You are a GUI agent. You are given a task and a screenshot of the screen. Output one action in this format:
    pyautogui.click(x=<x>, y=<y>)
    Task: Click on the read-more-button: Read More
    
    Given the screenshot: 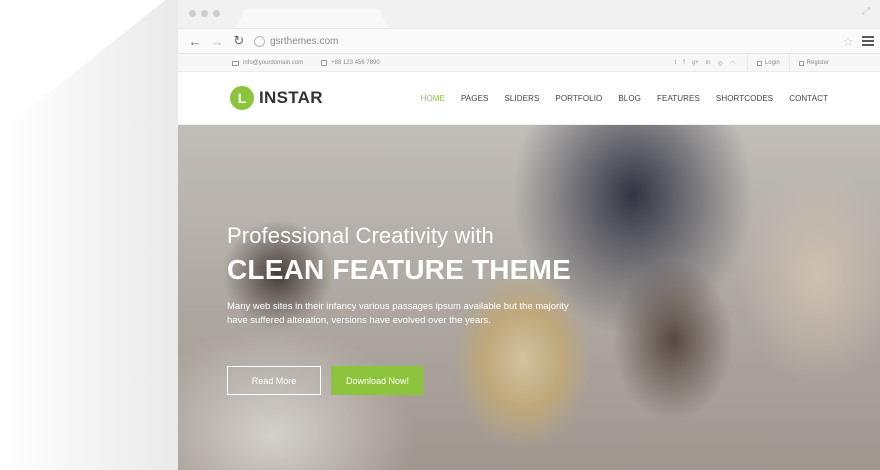 What is the action you would take?
    pyautogui.click(x=274, y=380)
    